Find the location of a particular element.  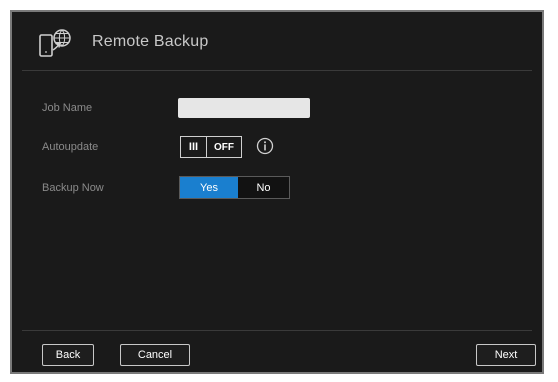

cancel-button: Cancel is located at coordinates (155, 355).